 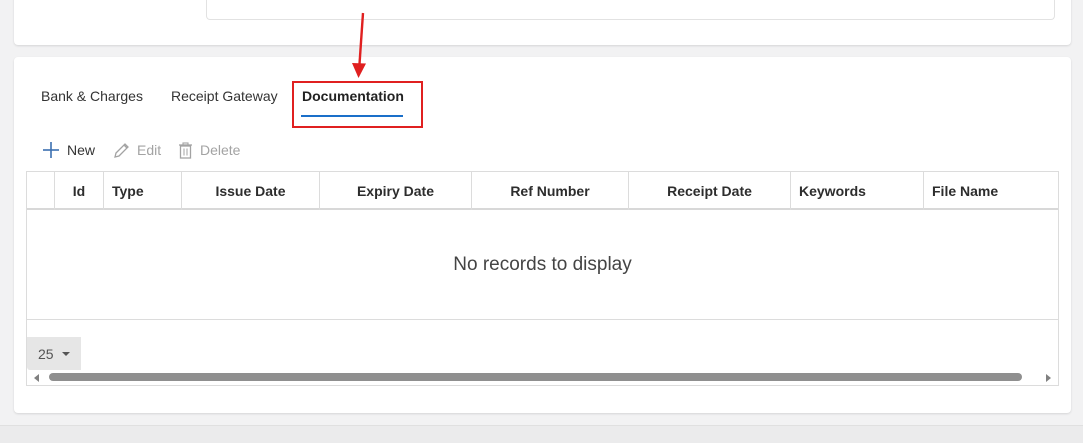 I want to click on plus-icon, so click(x=51, y=150).